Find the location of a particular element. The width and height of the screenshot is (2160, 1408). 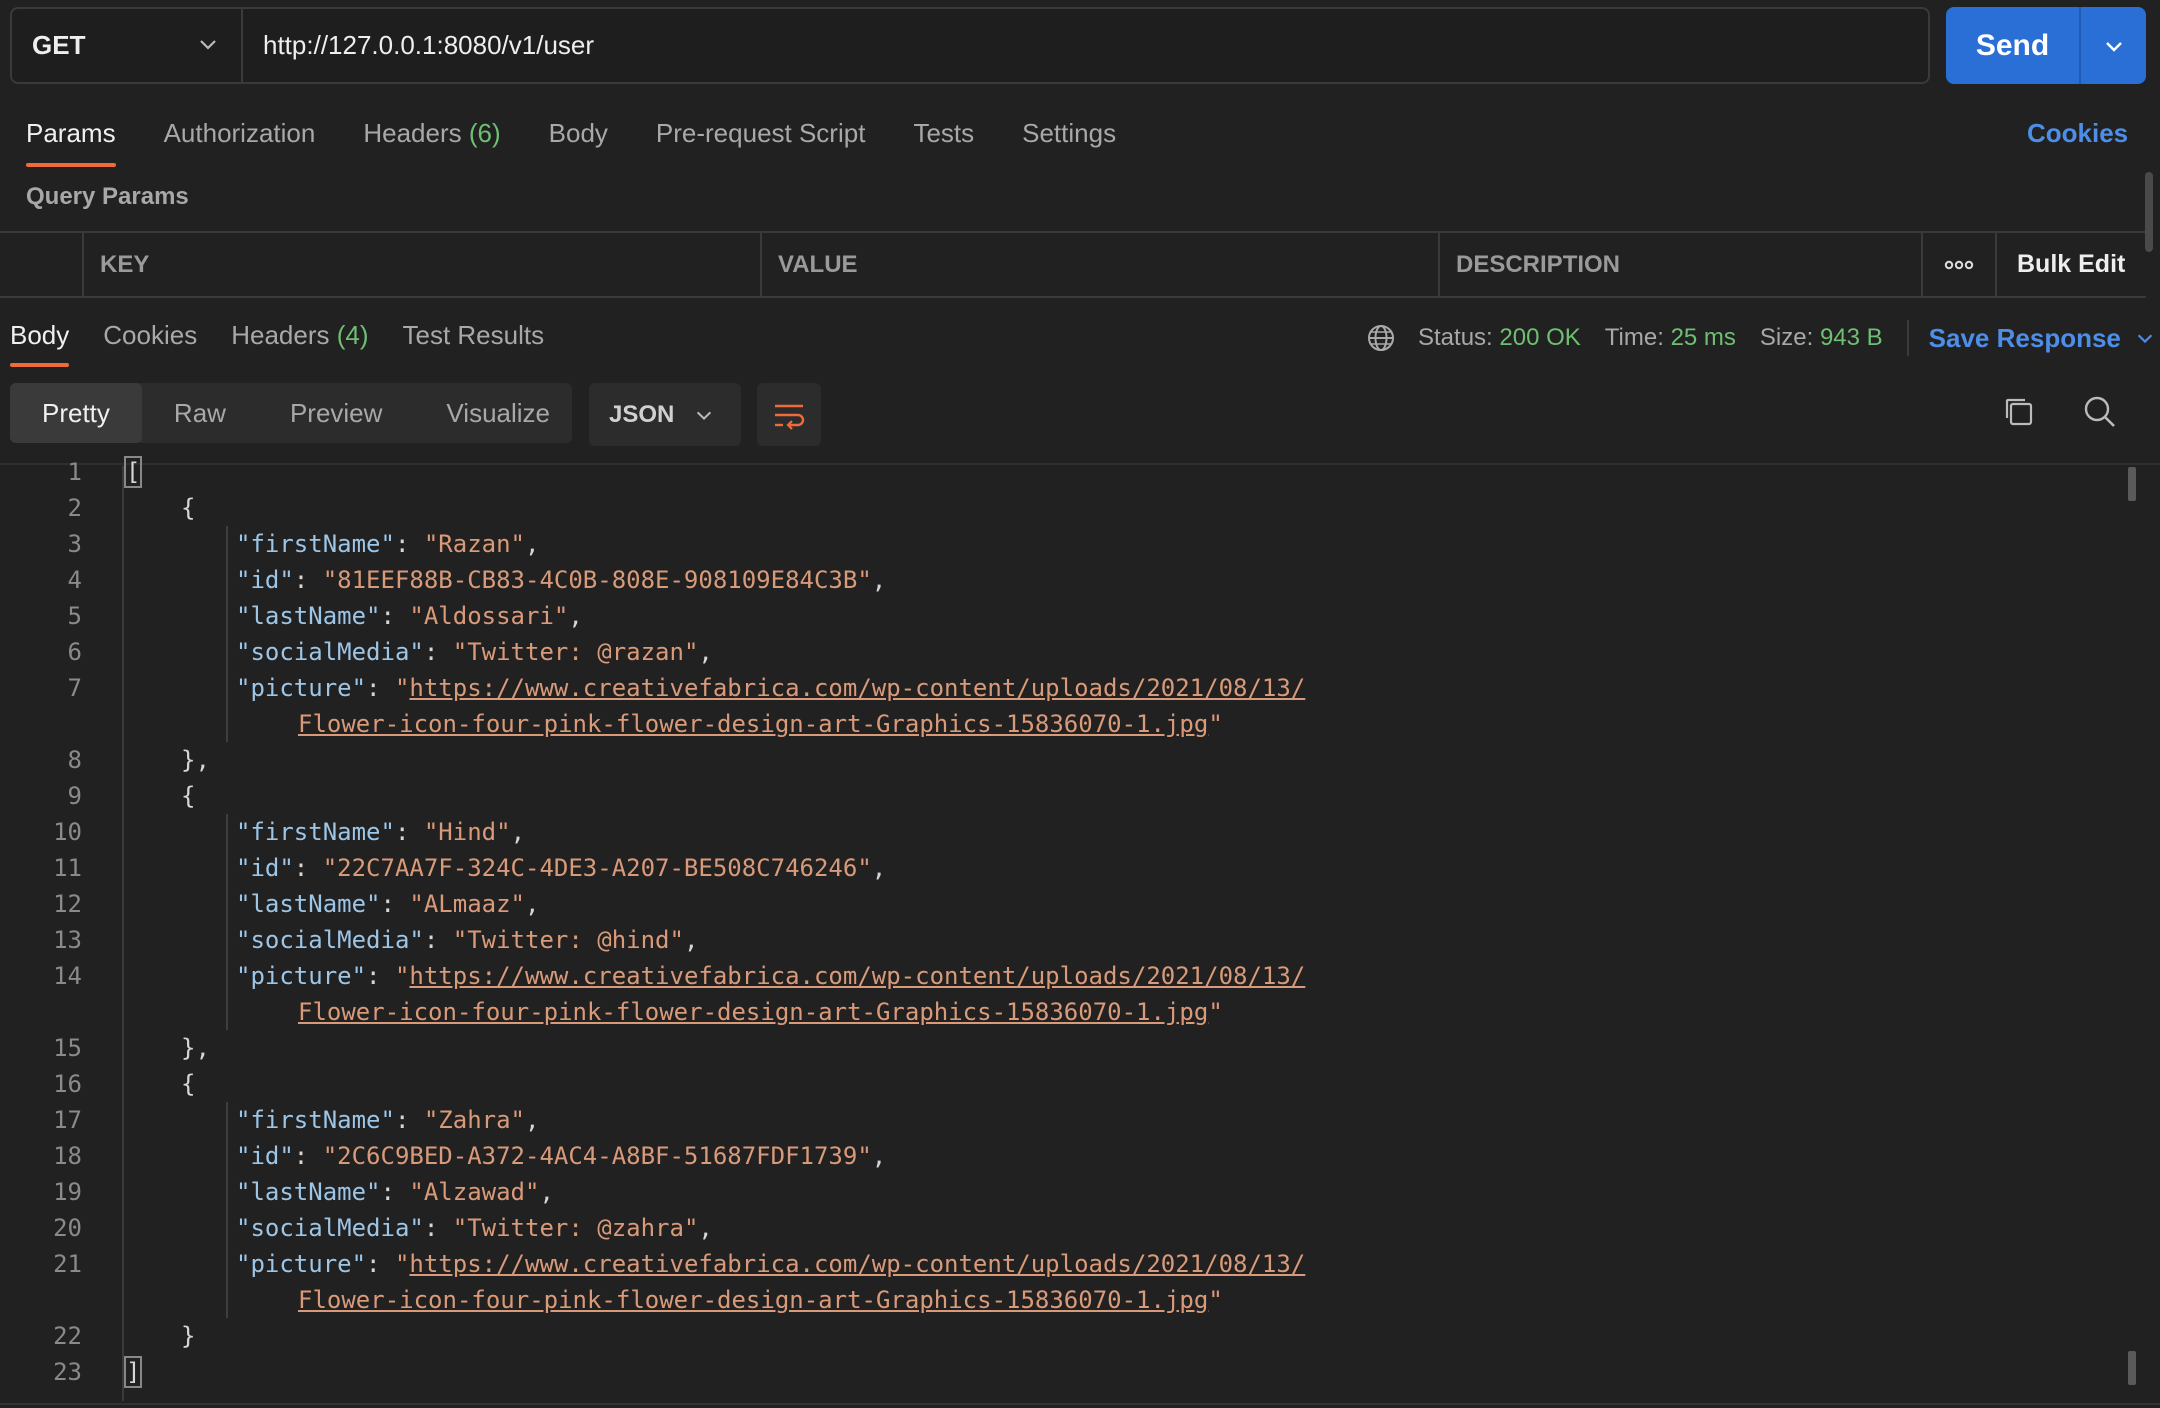

method-select: GET is located at coordinates (127, 45).